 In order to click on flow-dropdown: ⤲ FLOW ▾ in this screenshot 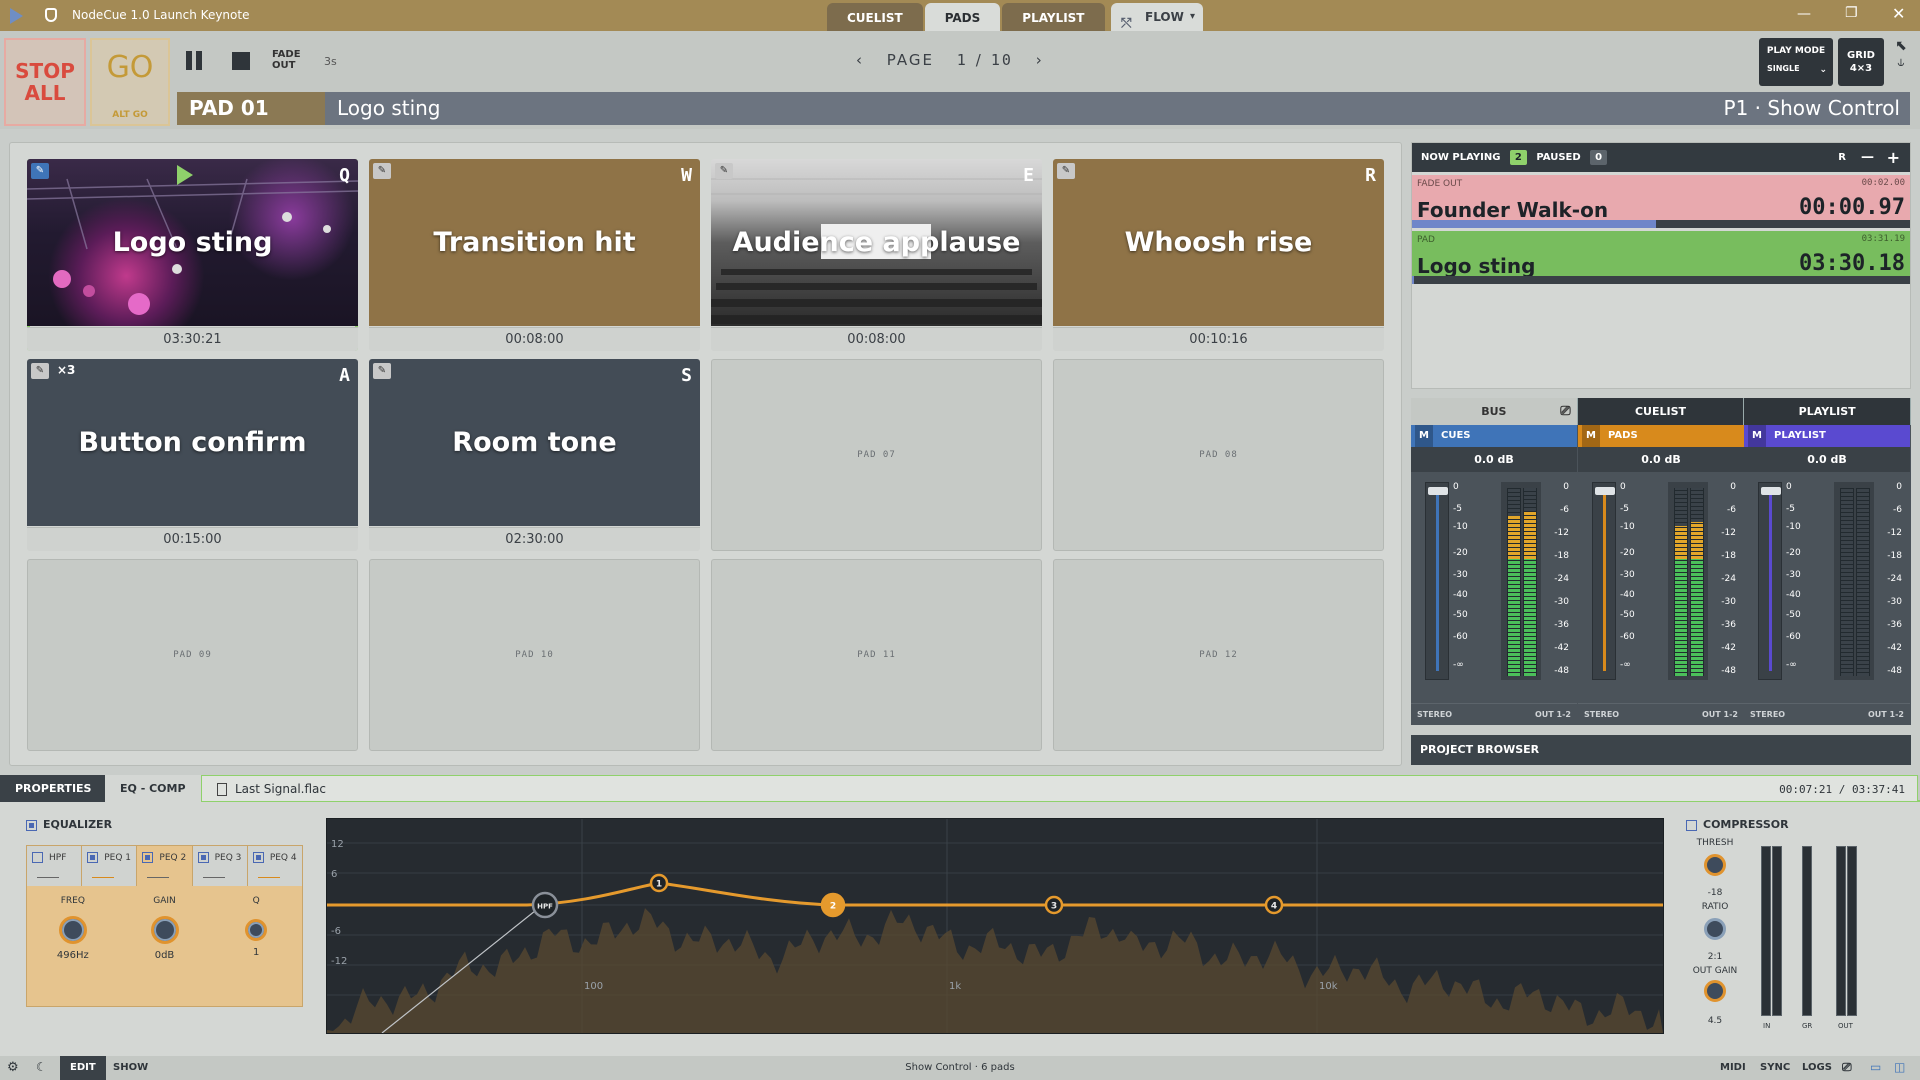, I will do `click(1157, 17)`.